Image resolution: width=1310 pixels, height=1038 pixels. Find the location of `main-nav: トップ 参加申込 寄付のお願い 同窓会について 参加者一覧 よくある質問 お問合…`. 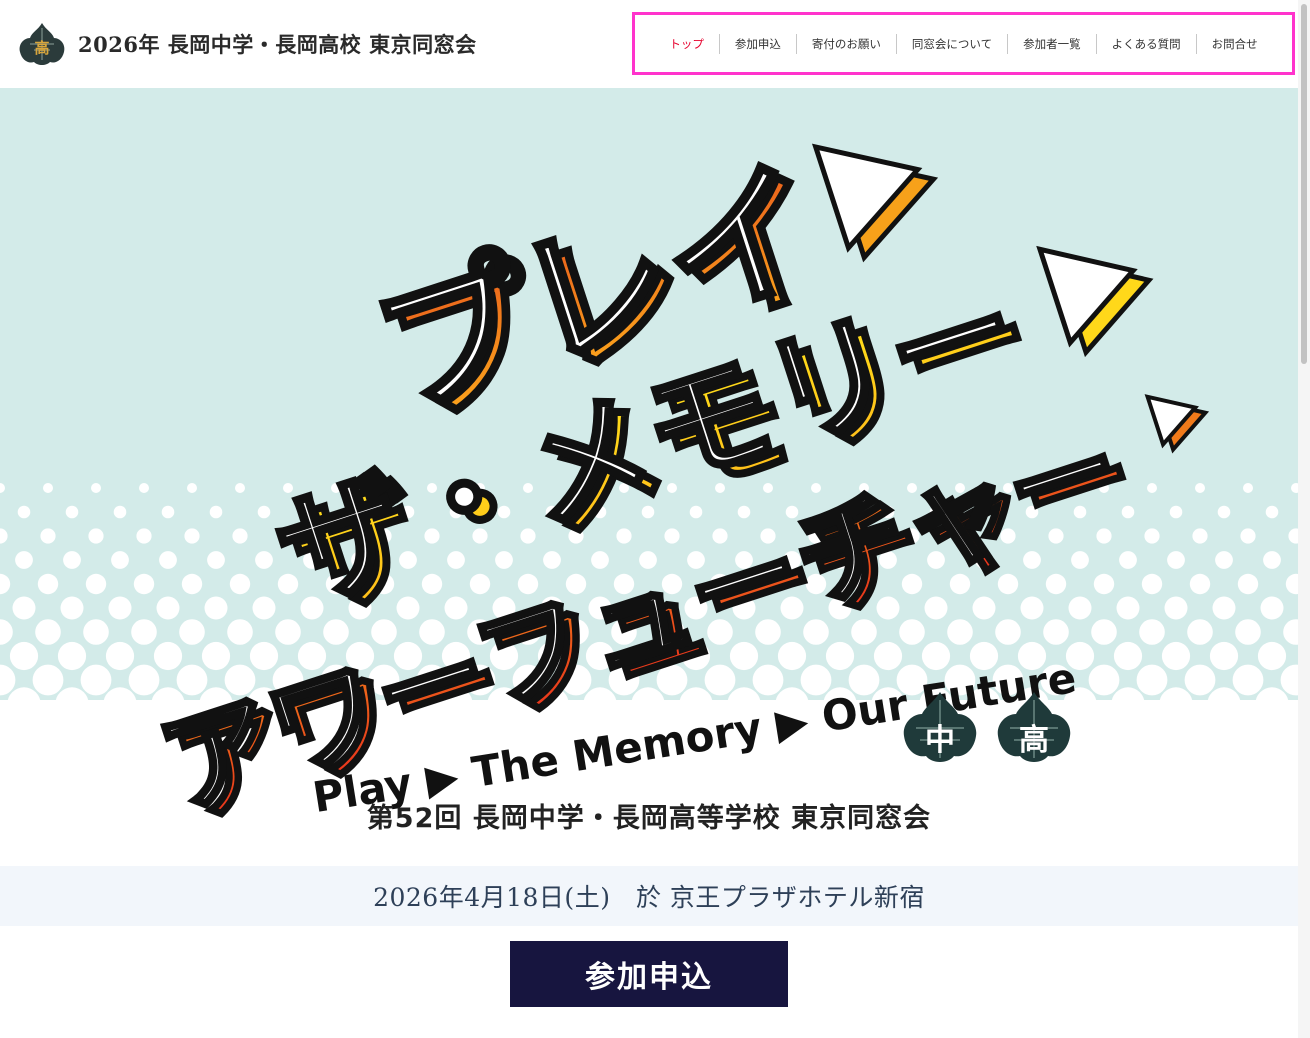

main-nav: トップ 参加申込 寄付のお願い 同窓会について 参加者一覧 よくある質問 お問合… is located at coordinates (963, 43).